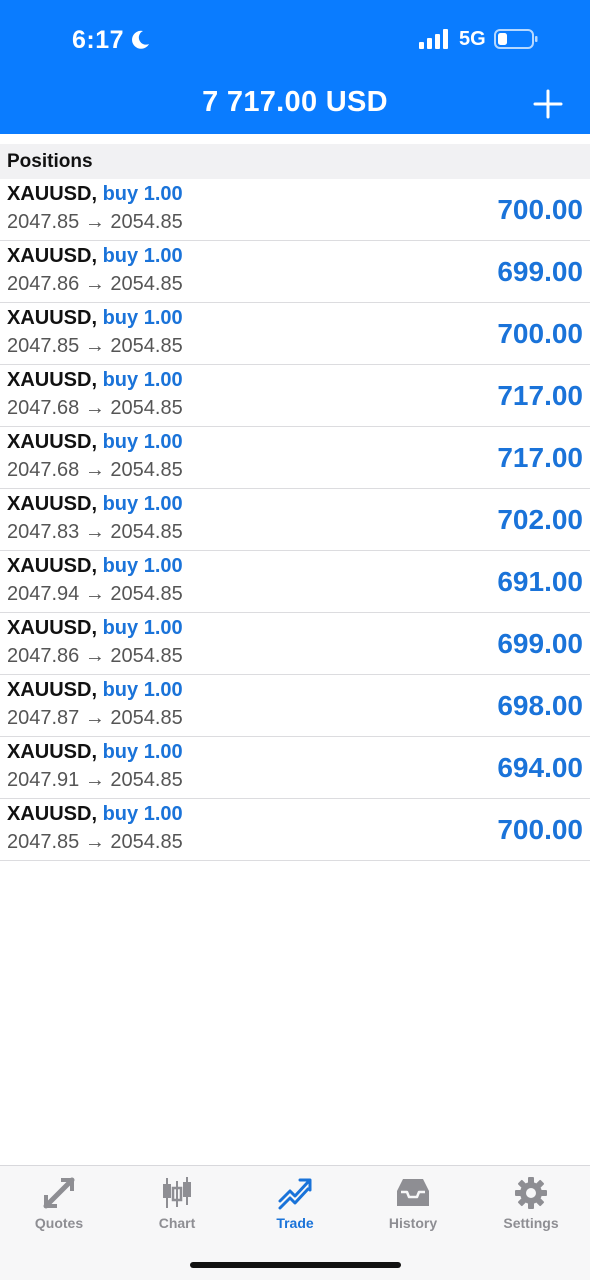 This screenshot has height=1280, width=590. What do you see at coordinates (295, 102) in the screenshot?
I see `account-balance: 7 717.00 USD` at bounding box center [295, 102].